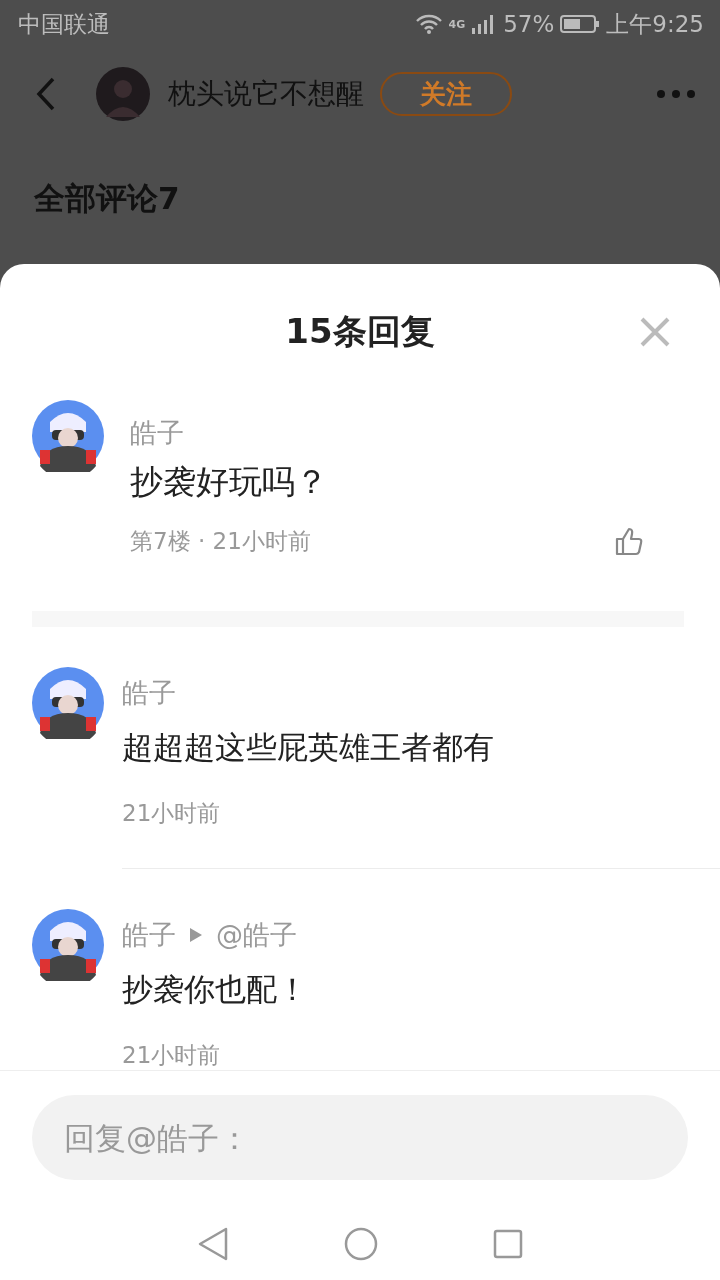  Describe the element at coordinates (655, 332) in the screenshot. I see `close-icon` at that location.